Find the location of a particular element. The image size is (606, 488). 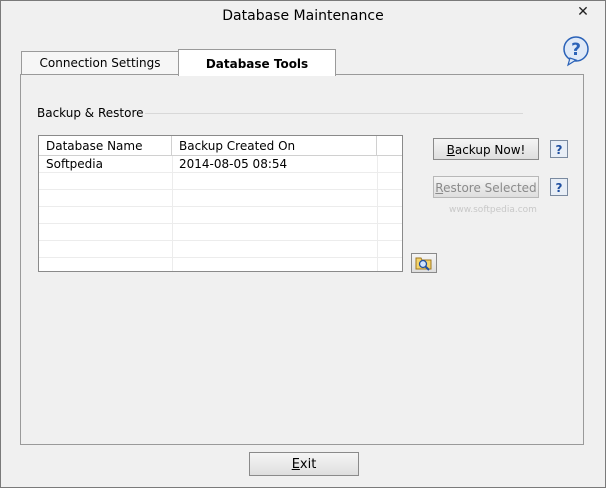

title-bar: Database Maintenance ✕ is located at coordinates (303, 16).